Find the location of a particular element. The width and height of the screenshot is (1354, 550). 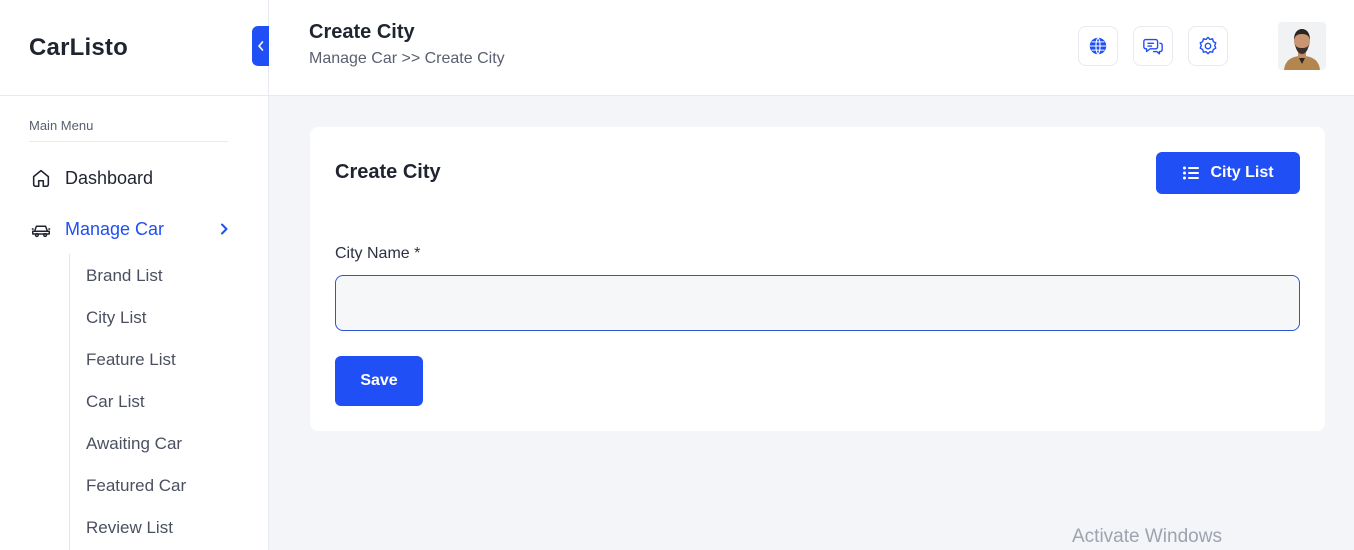

chevron-left-icon is located at coordinates (260, 46).